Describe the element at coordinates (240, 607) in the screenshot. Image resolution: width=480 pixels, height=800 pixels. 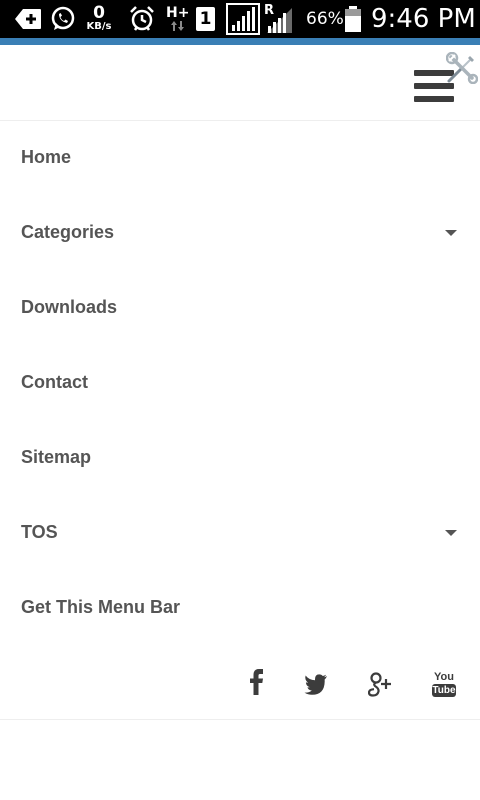
I see `menu-item-get-this-menu-bar: Get This Menu Bar` at that location.